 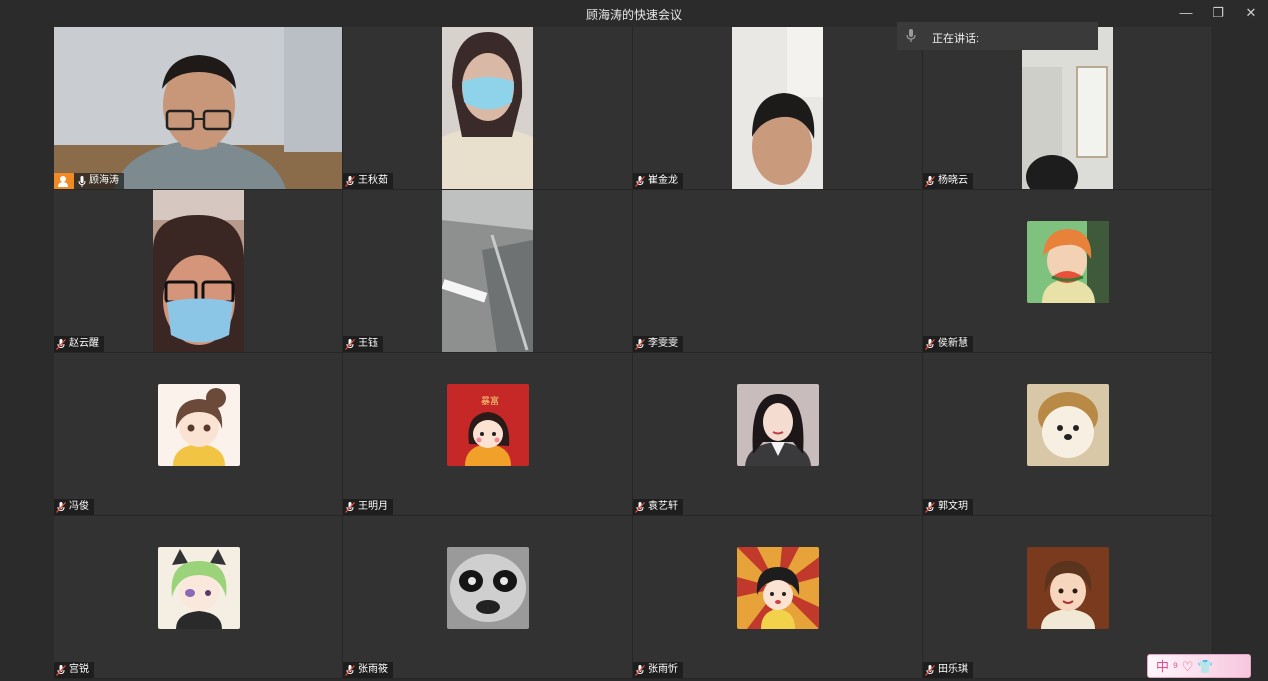 What do you see at coordinates (368, 343) in the screenshot?
I see `participant-name: 王钰` at bounding box center [368, 343].